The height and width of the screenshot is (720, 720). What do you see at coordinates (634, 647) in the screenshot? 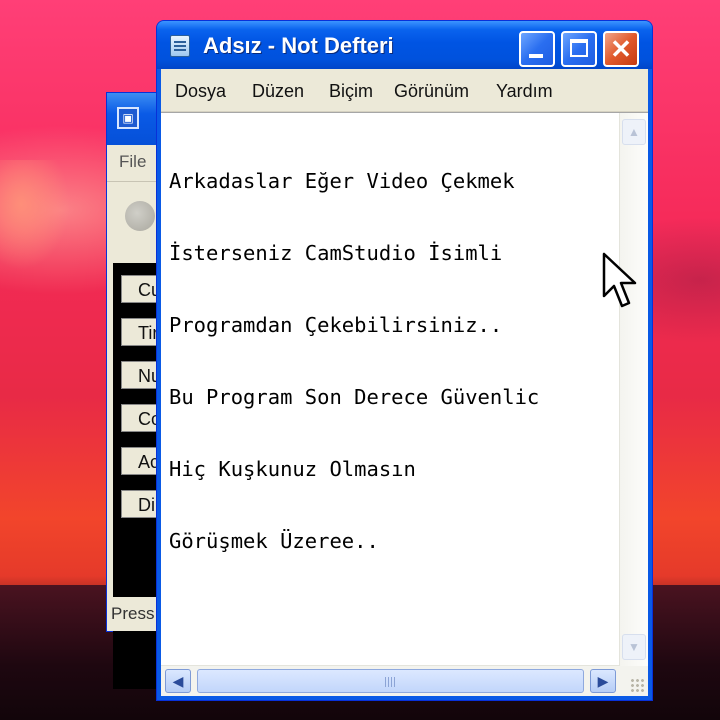
I see `scroll-down-button: ▼` at bounding box center [634, 647].